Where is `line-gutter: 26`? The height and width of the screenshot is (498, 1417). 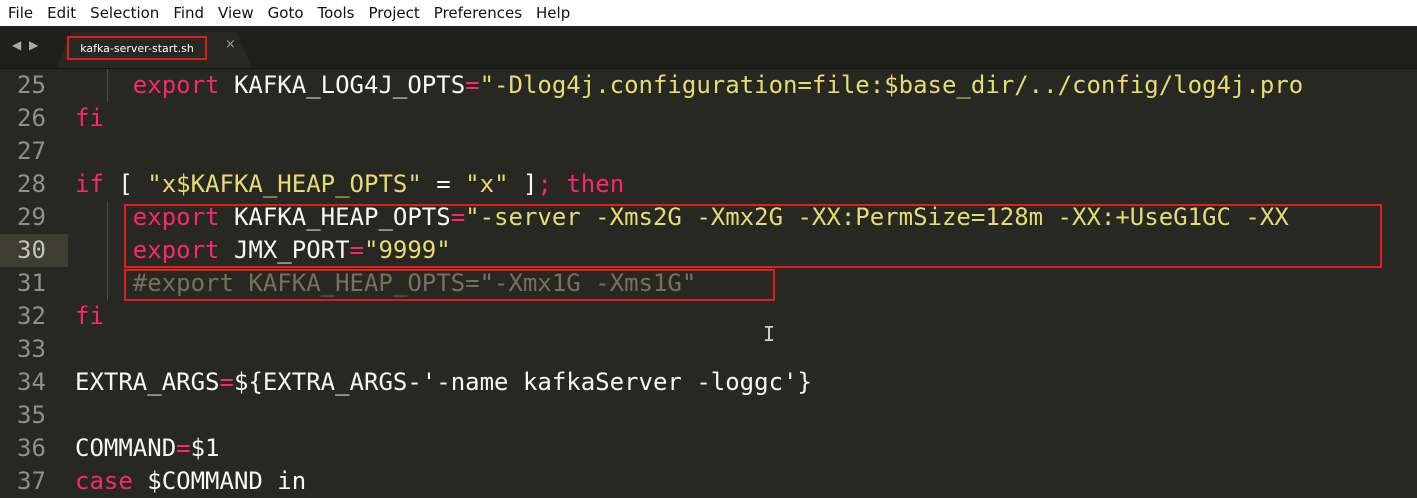
line-gutter: 26 is located at coordinates (34, 118).